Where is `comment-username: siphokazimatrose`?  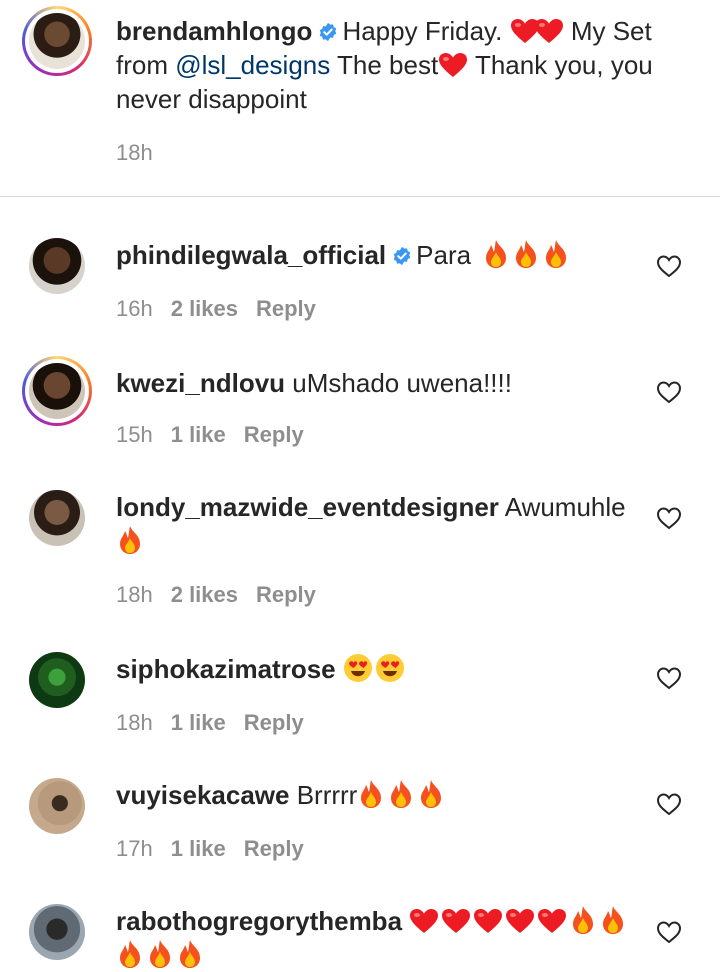
comment-username: siphokazimatrose is located at coordinates (226, 669).